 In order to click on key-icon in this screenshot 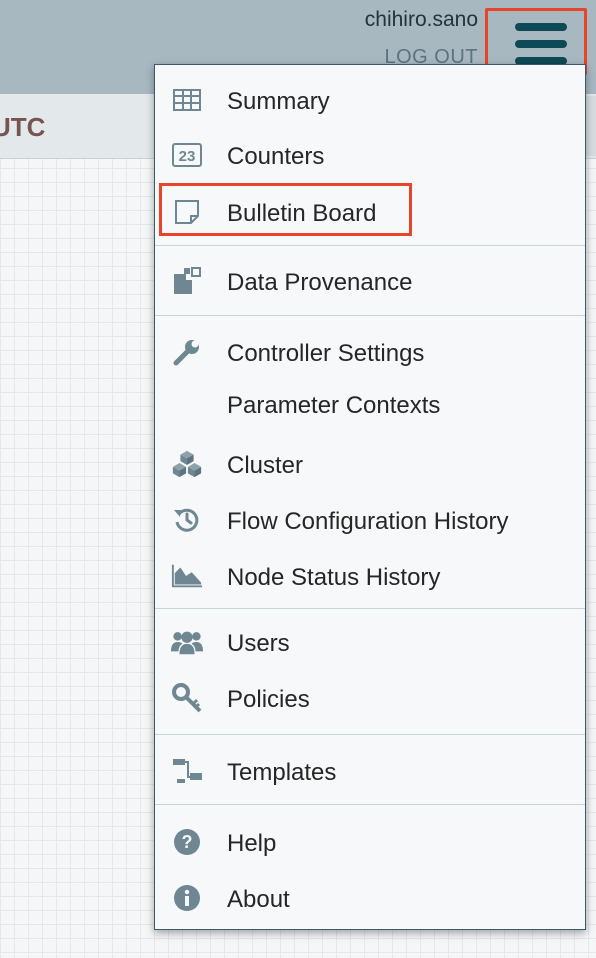, I will do `click(187, 698)`.